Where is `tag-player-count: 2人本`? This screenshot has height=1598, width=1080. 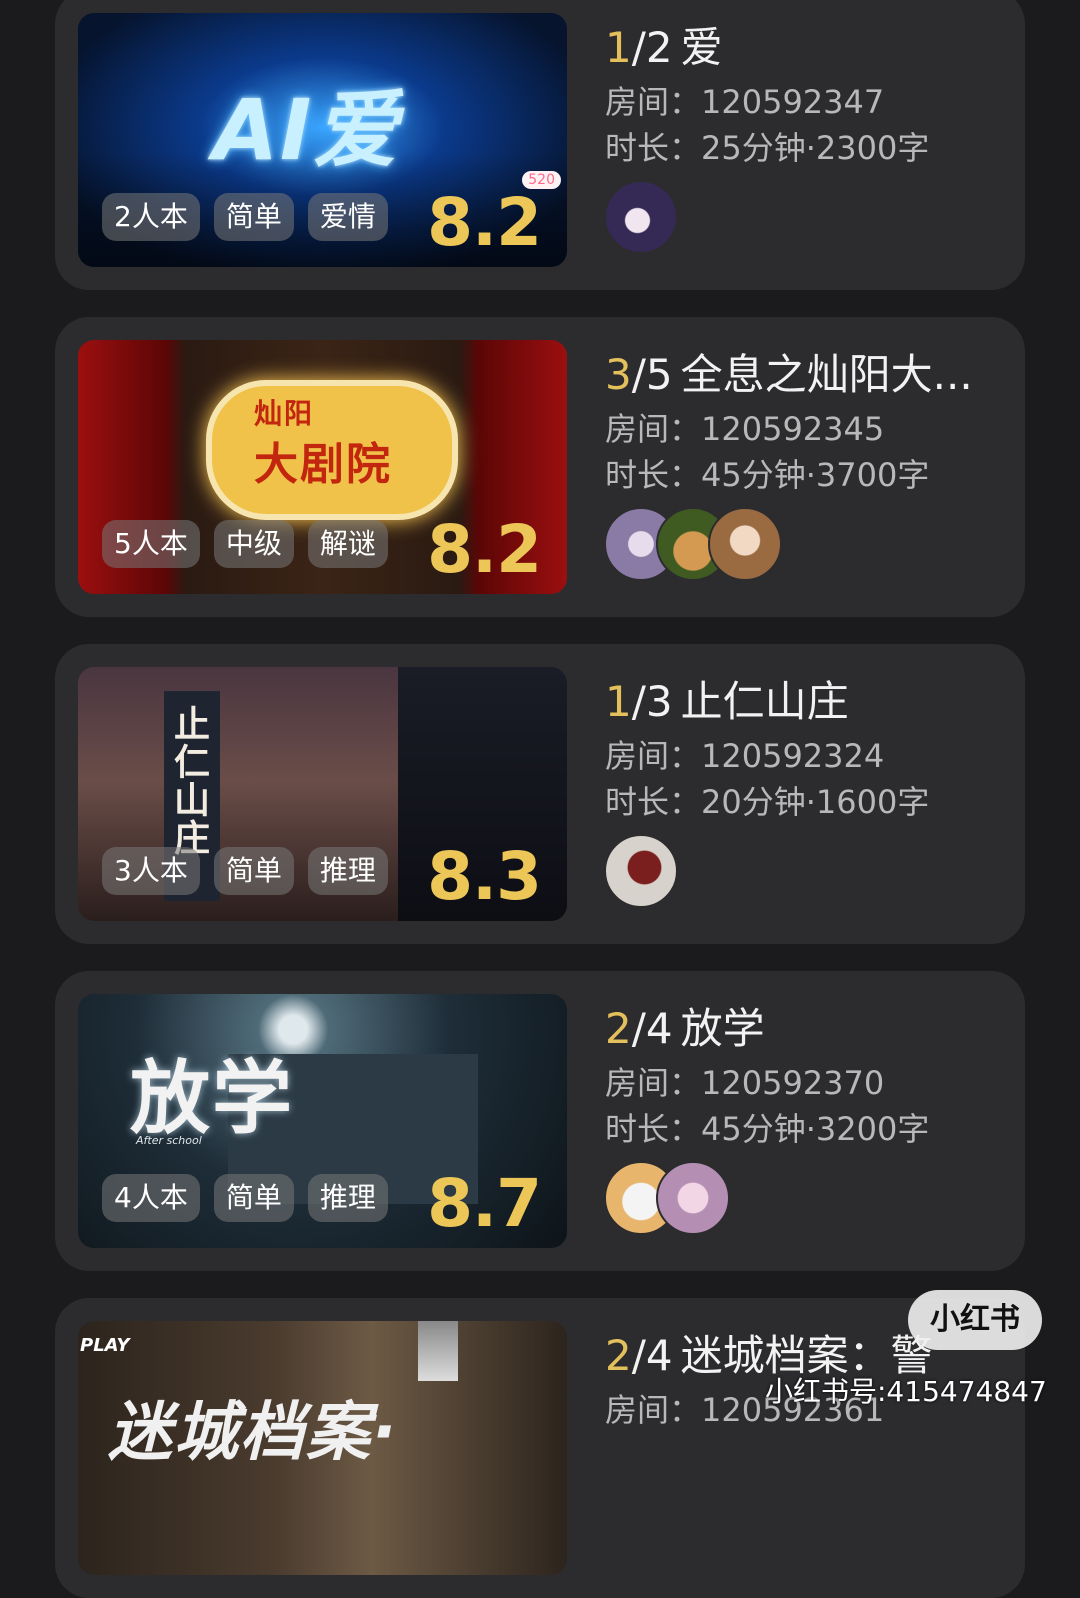
tag-player-count: 2人本 is located at coordinates (151, 217).